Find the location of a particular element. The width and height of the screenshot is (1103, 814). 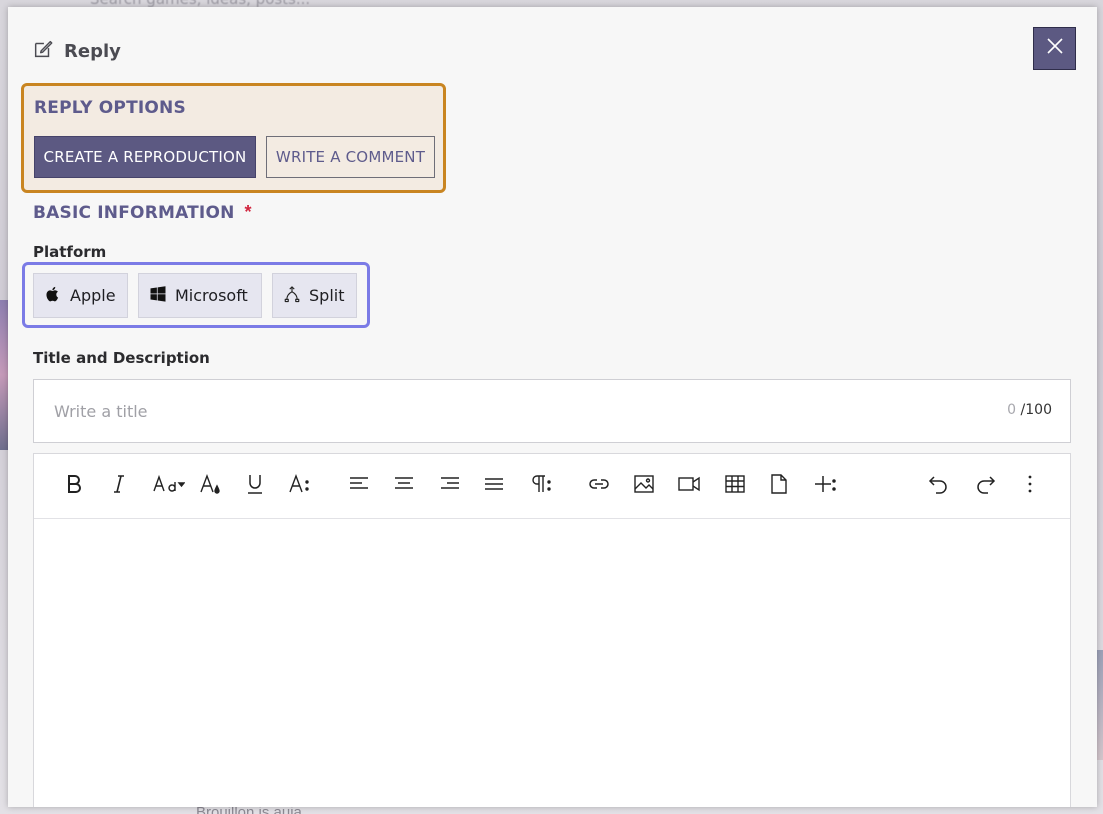

more-options-button is located at coordinates (1030, 486).